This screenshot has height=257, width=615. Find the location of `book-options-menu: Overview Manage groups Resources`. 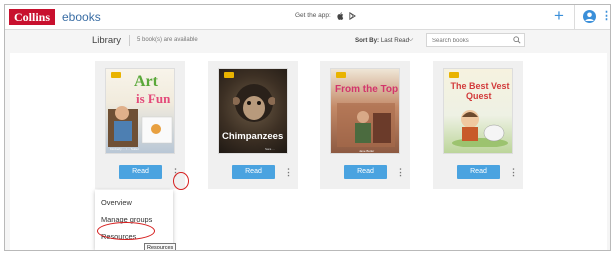

book-options-menu: Overview Manage groups Resources is located at coordinates (134, 220).